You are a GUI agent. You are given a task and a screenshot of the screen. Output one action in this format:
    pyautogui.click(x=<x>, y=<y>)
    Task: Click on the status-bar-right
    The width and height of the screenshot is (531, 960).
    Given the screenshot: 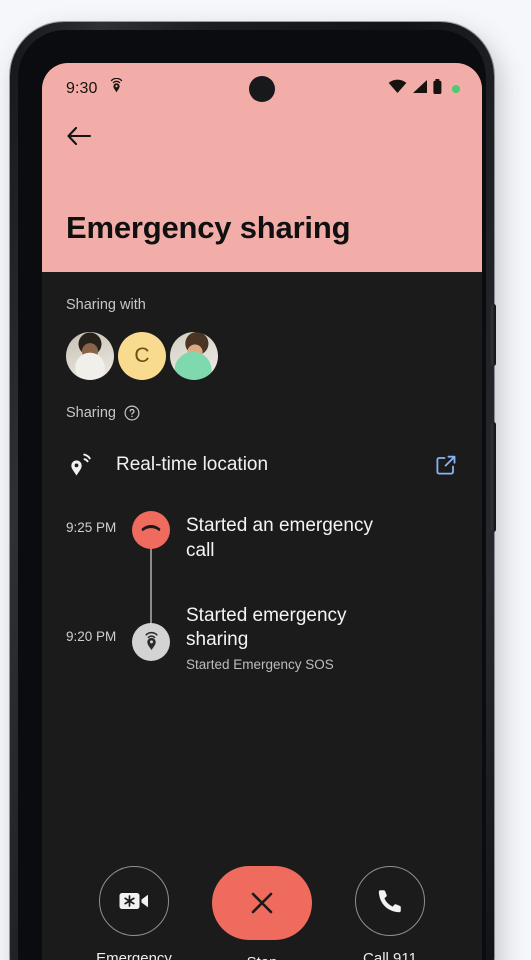 What is the action you would take?
    pyautogui.click(x=424, y=89)
    